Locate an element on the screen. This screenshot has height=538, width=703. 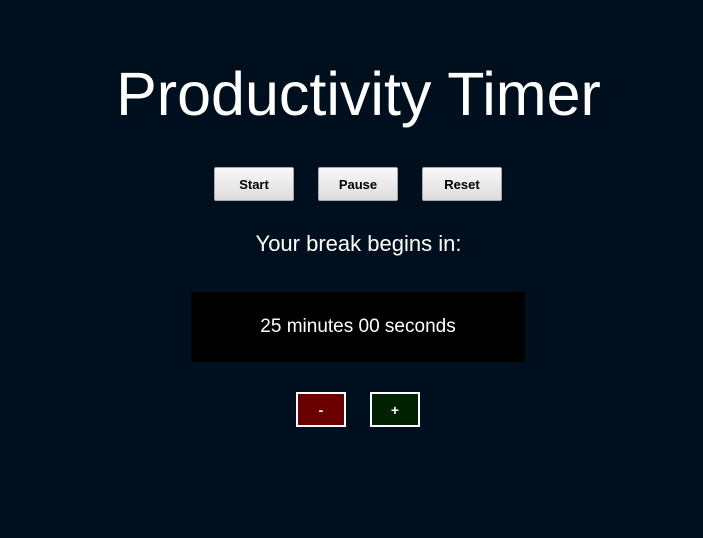
reset-button: Reset is located at coordinates (462, 184).